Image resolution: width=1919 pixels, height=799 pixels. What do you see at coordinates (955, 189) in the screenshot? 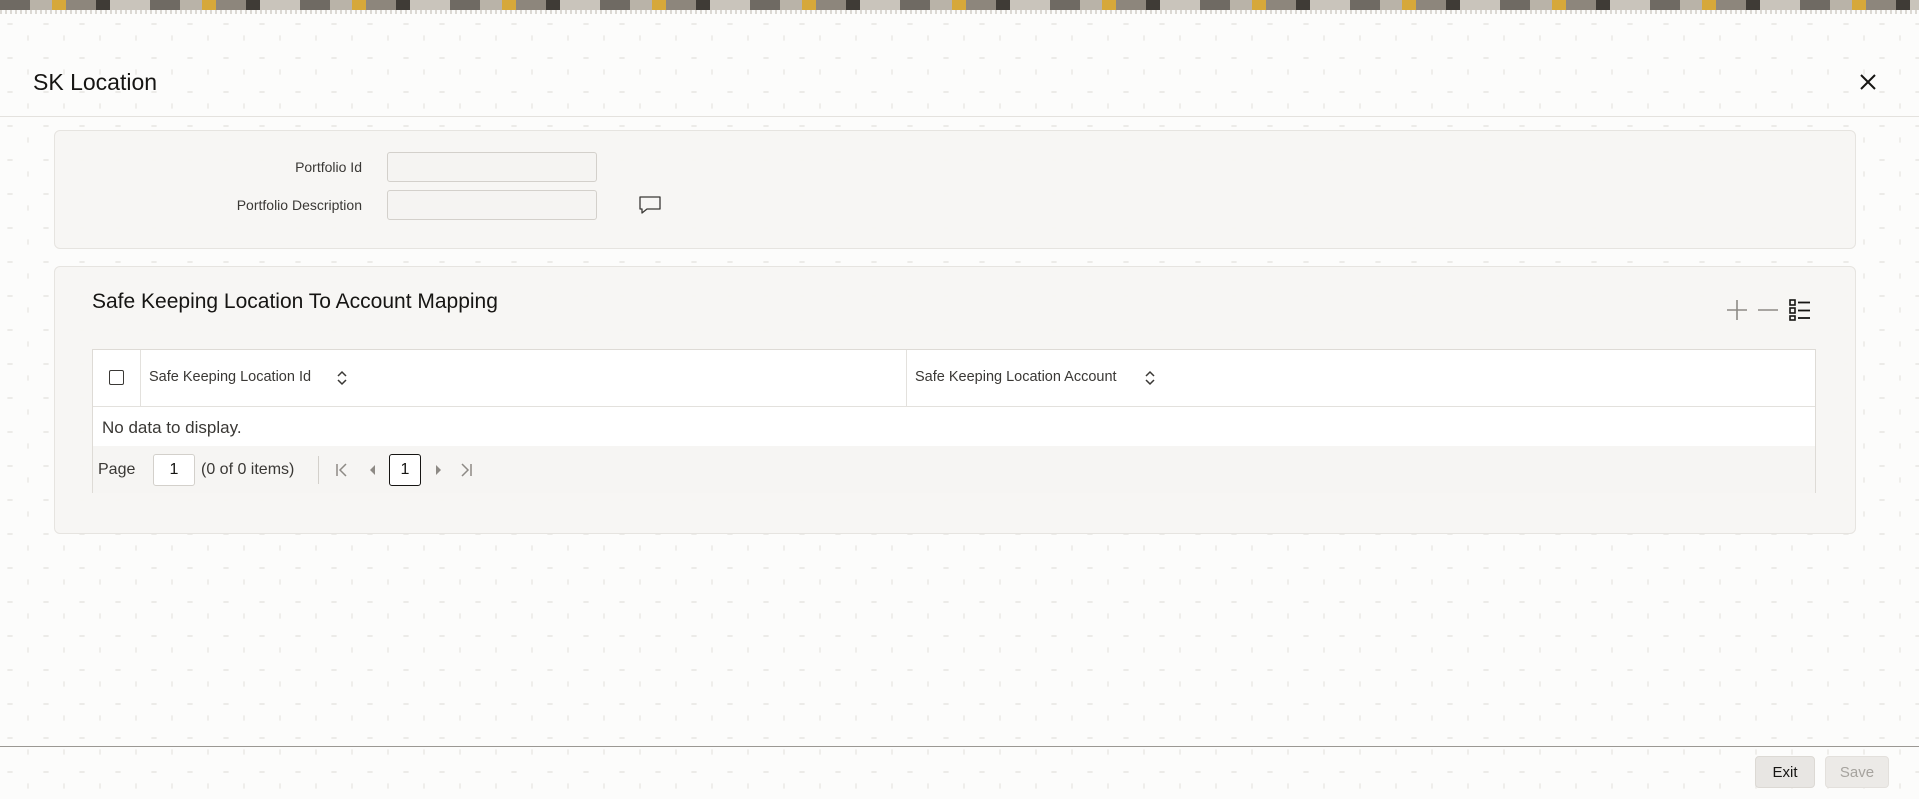
I see `portfolio-panel` at bounding box center [955, 189].